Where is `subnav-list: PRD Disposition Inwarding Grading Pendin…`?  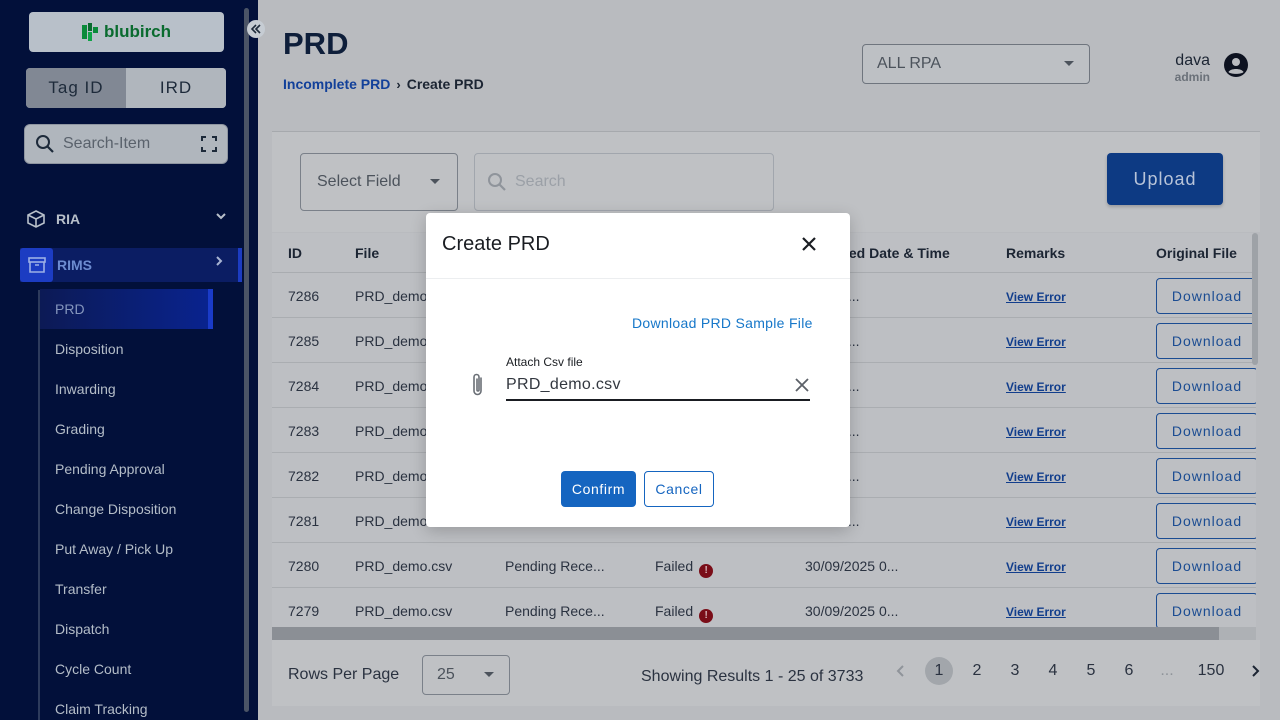 subnav-list: PRD Disposition Inwarding Grading Pendin… is located at coordinates (140, 504).